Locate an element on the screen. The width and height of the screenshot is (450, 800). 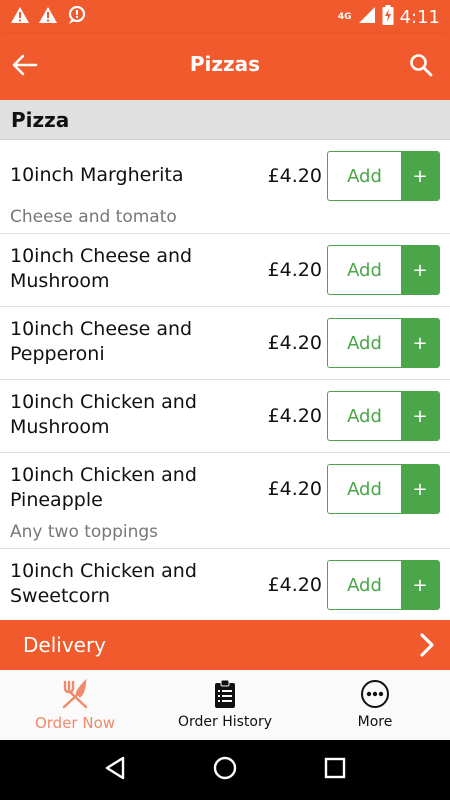
nav-more: More is located at coordinates (375, 705).